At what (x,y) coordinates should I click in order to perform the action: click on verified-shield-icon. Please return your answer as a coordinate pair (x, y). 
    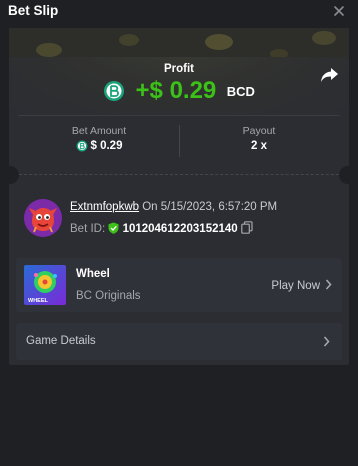
    Looking at the image, I should click on (113, 228).